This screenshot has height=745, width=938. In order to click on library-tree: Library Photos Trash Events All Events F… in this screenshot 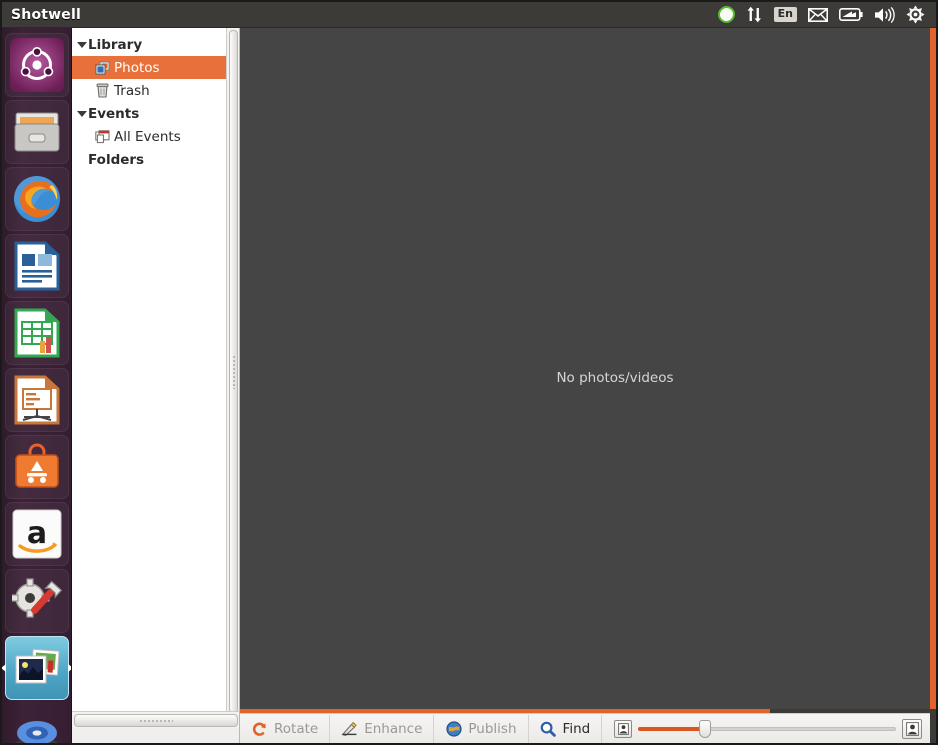, I will do `click(155, 99)`.